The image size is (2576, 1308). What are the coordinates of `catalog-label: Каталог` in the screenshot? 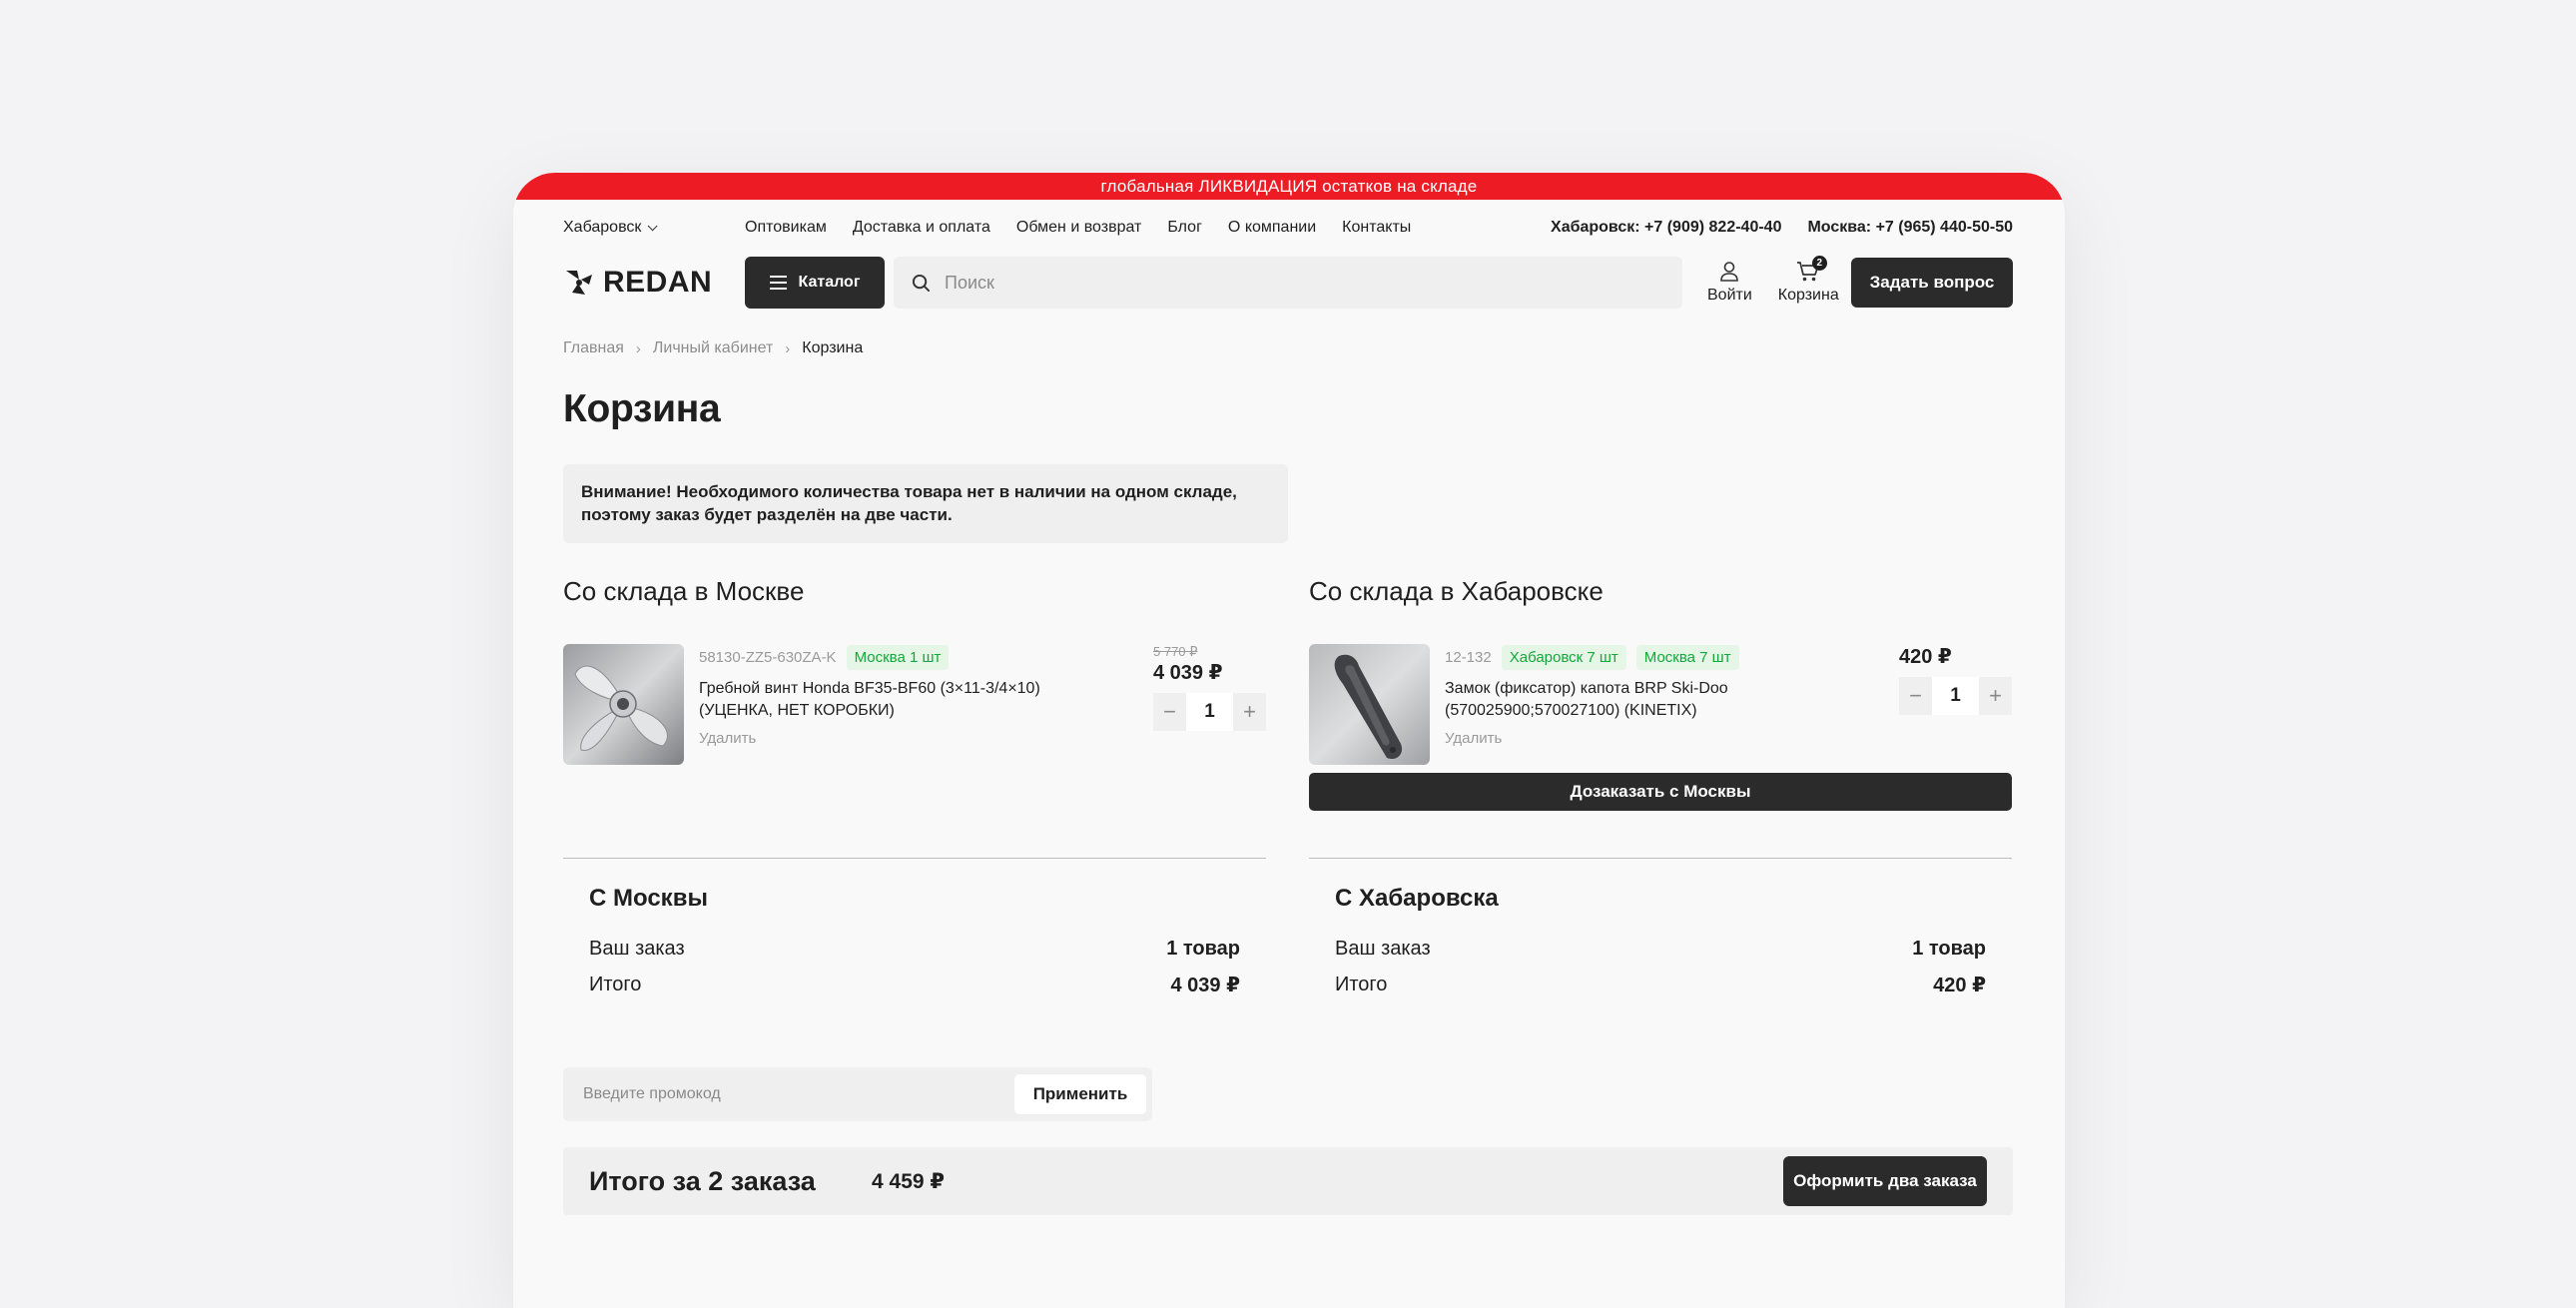 It's located at (829, 282).